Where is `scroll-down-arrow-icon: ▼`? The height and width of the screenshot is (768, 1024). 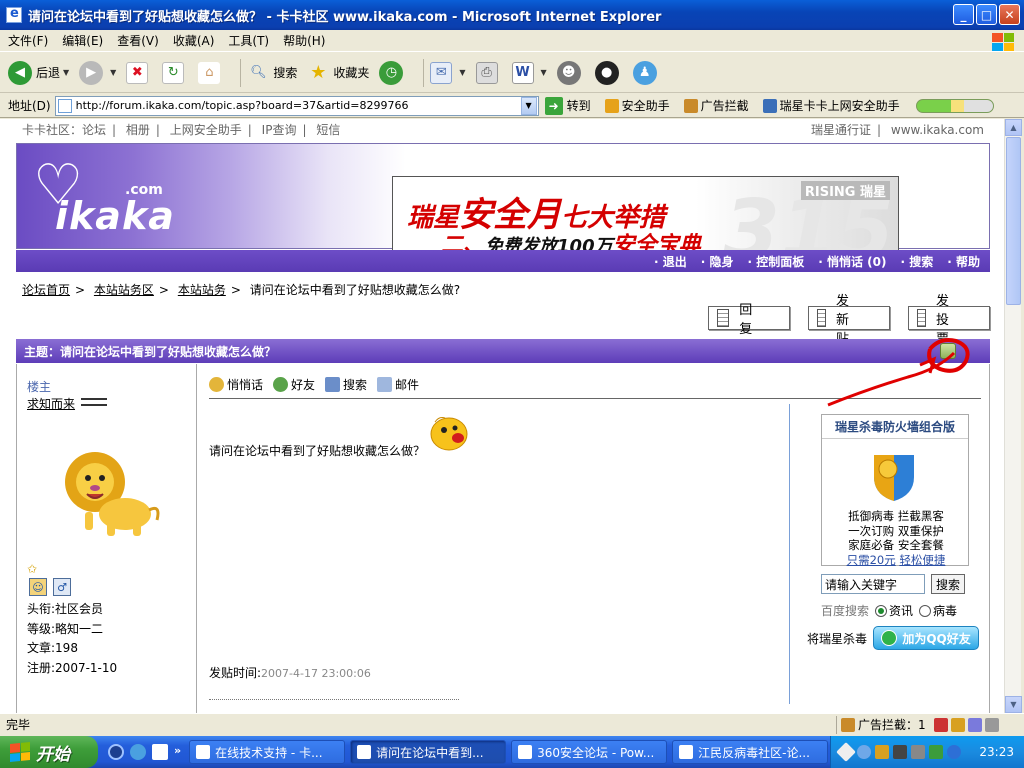
scroll-down-arrow-icon: ▼ is located at coordinates (1013, 704).